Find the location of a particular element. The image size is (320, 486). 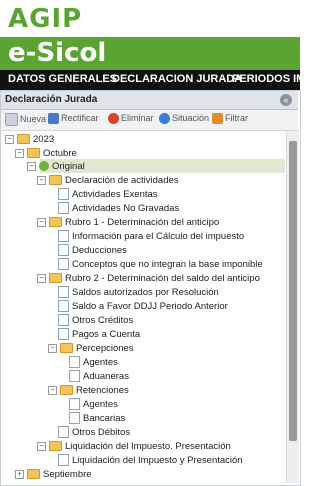

tree-node-original: − Original is located at coordinates (56, 167).